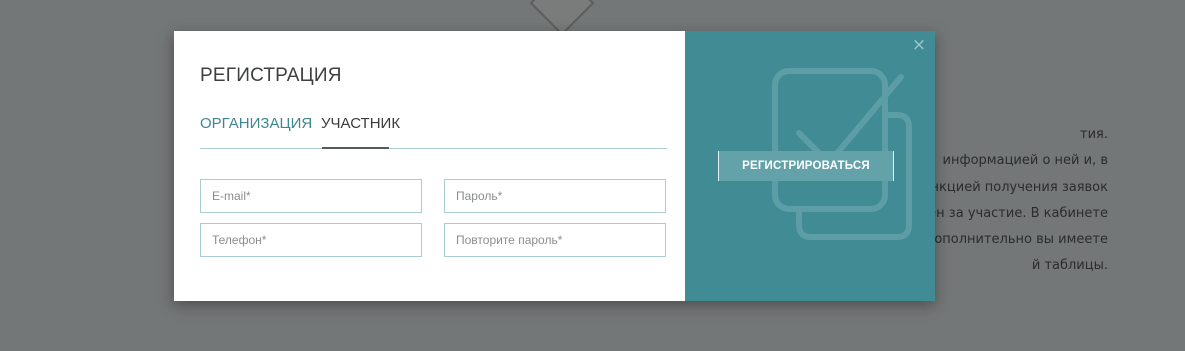 This screenshot has height=351, width=1185. Describe the element at coordinates (360, 123) in the screenshot. I see `tab-participant: УЧАСТНИК` at that location.